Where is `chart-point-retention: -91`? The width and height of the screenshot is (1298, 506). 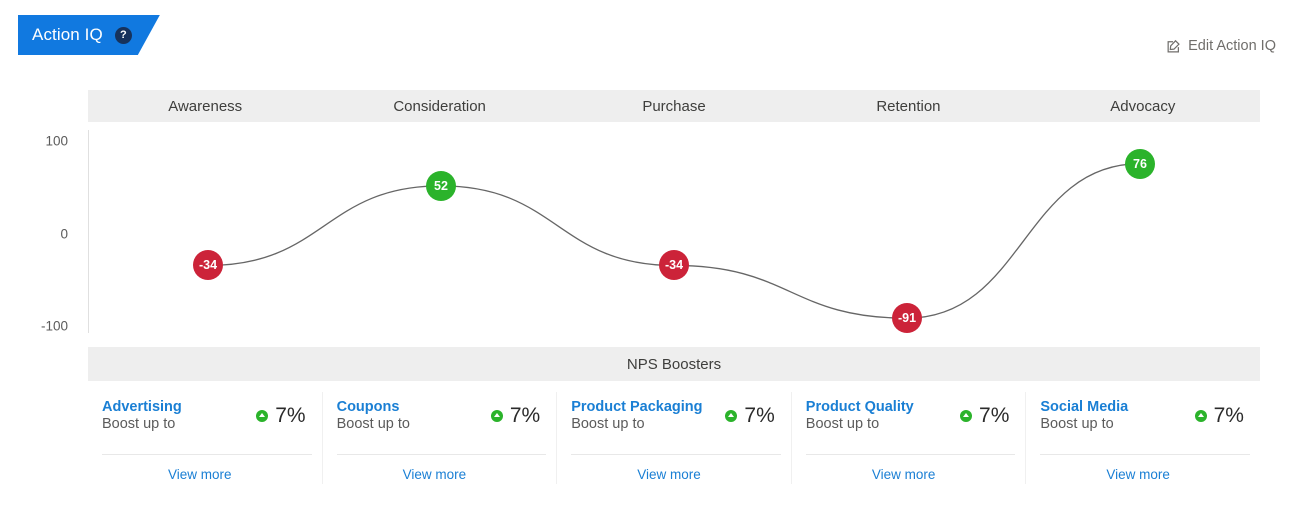 chart-point-retention: -91 is located at coordinates (907, 318).